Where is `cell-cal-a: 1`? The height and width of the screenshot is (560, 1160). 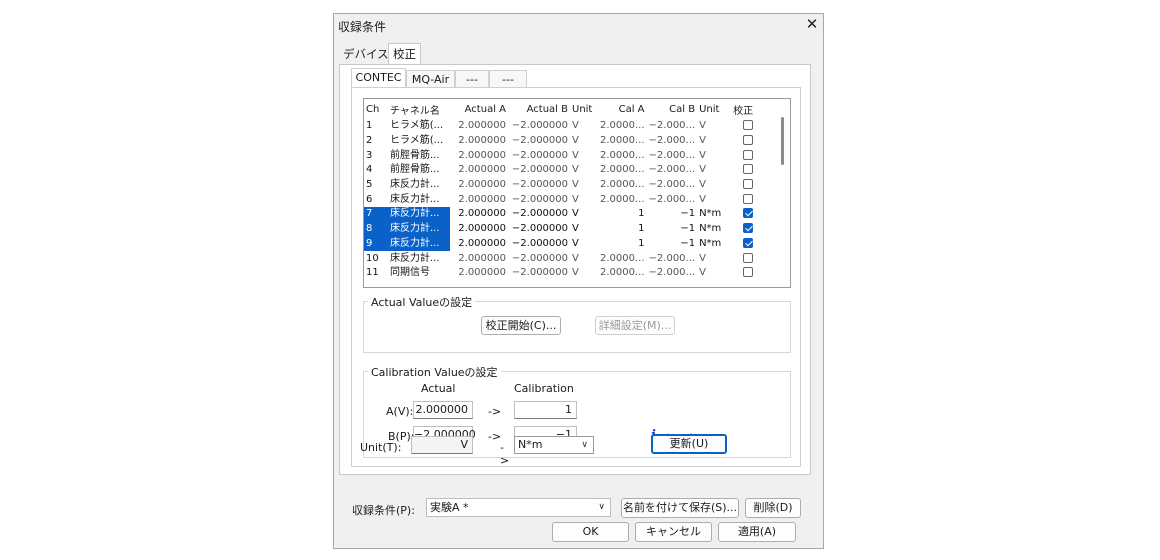
cell-cal-a: 1 is located at coordinates (641, 214).